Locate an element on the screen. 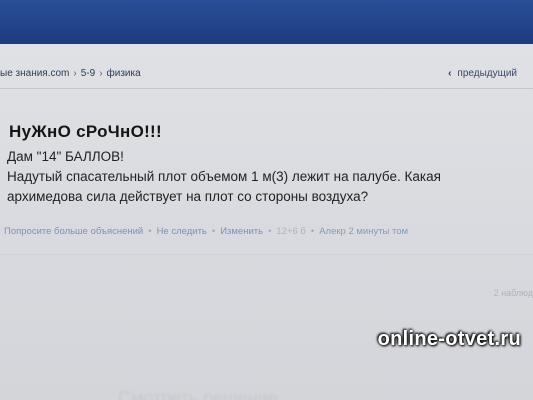 The height and width of the screenshot is (400, 533). observers-count: 2 наблюд is located at coordinates (513, 293).